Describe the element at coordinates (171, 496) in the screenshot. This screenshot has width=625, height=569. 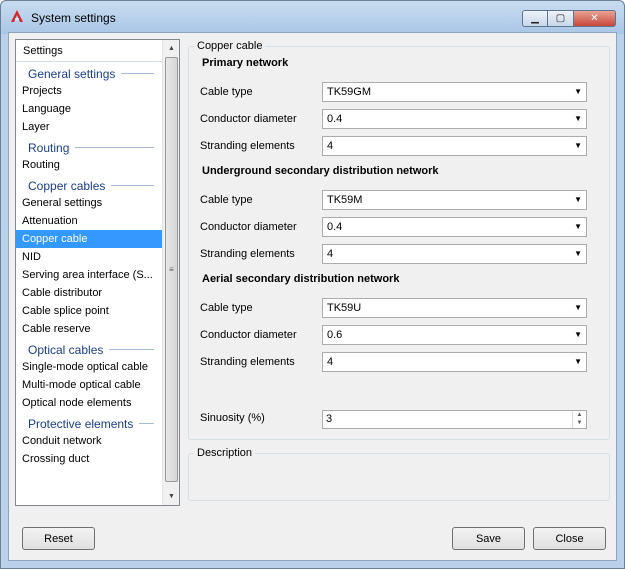
I see `scroll-down-icon: ▼` at that location.